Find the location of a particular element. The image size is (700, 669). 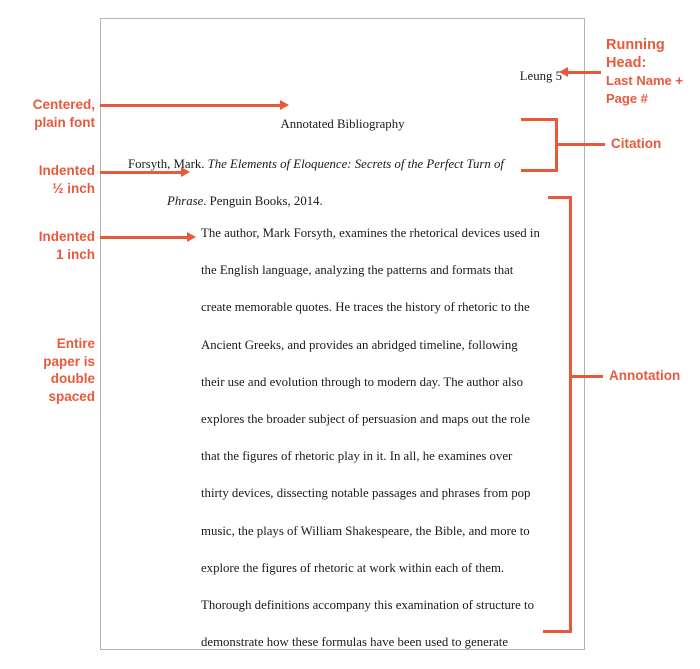

citation-bracket-top is located at coordinates (539, 119).